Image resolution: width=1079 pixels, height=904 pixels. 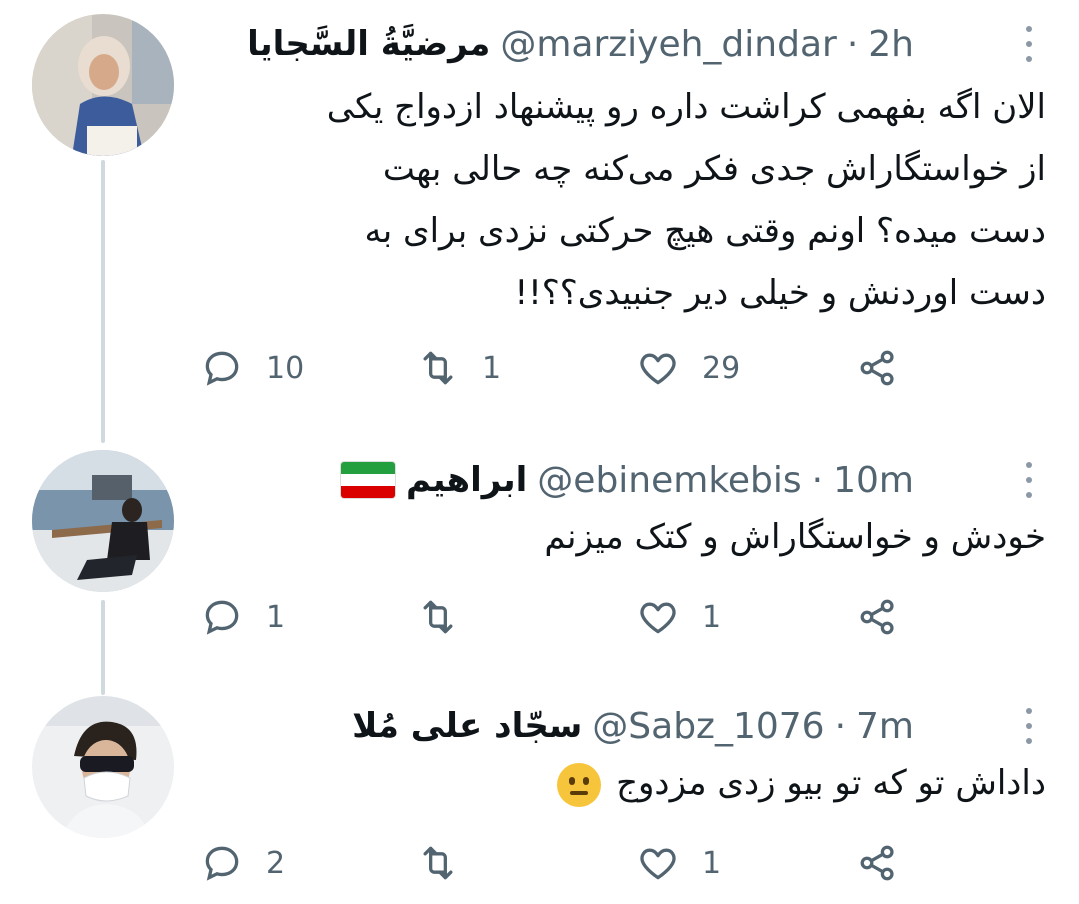 What do you see at coordinates (367, 480) in the screenshot?
I see `iran-flag-icon` at bounding box center [367, 480].